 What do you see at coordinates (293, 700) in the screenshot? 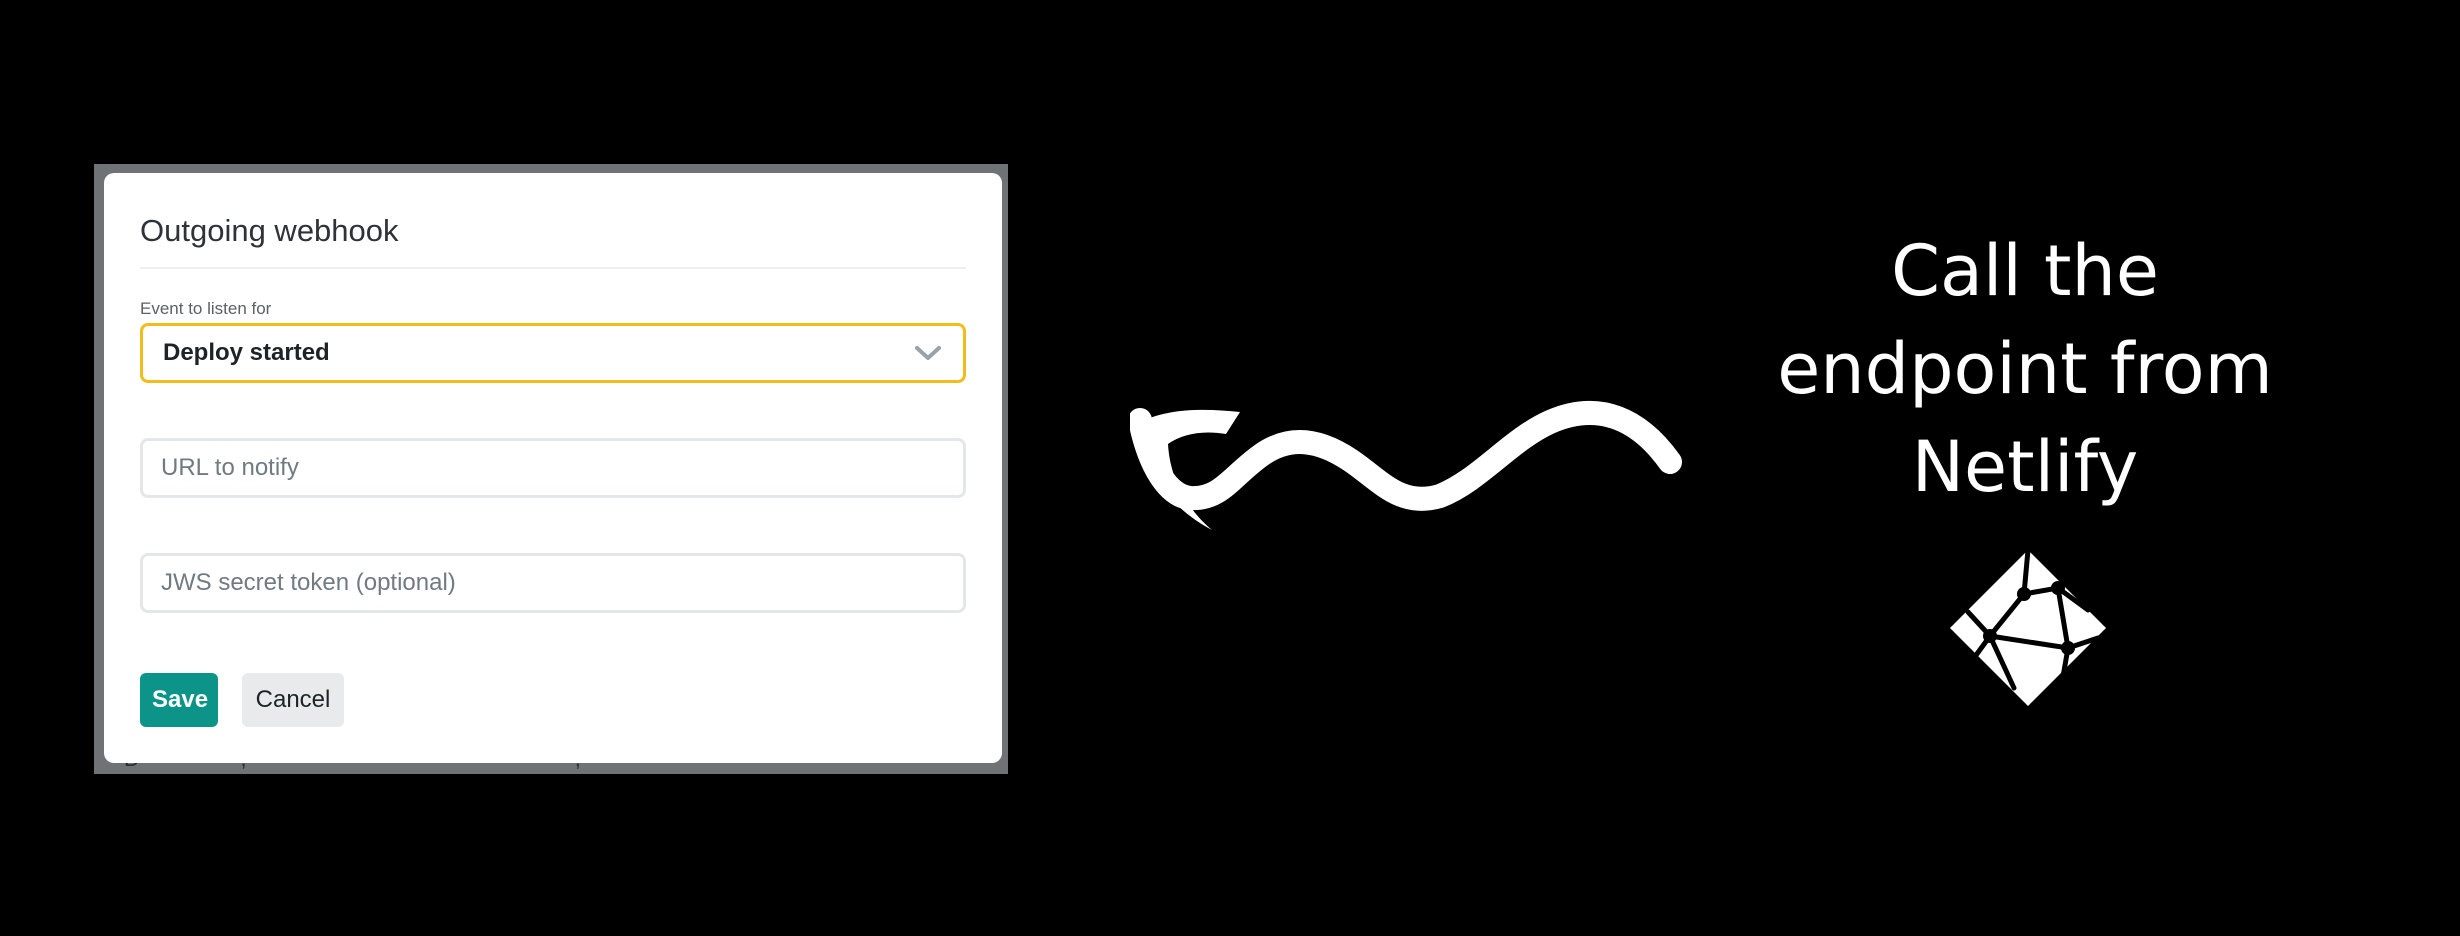
I see `cancel-button: Cancel` at bounding box center [293, 700].